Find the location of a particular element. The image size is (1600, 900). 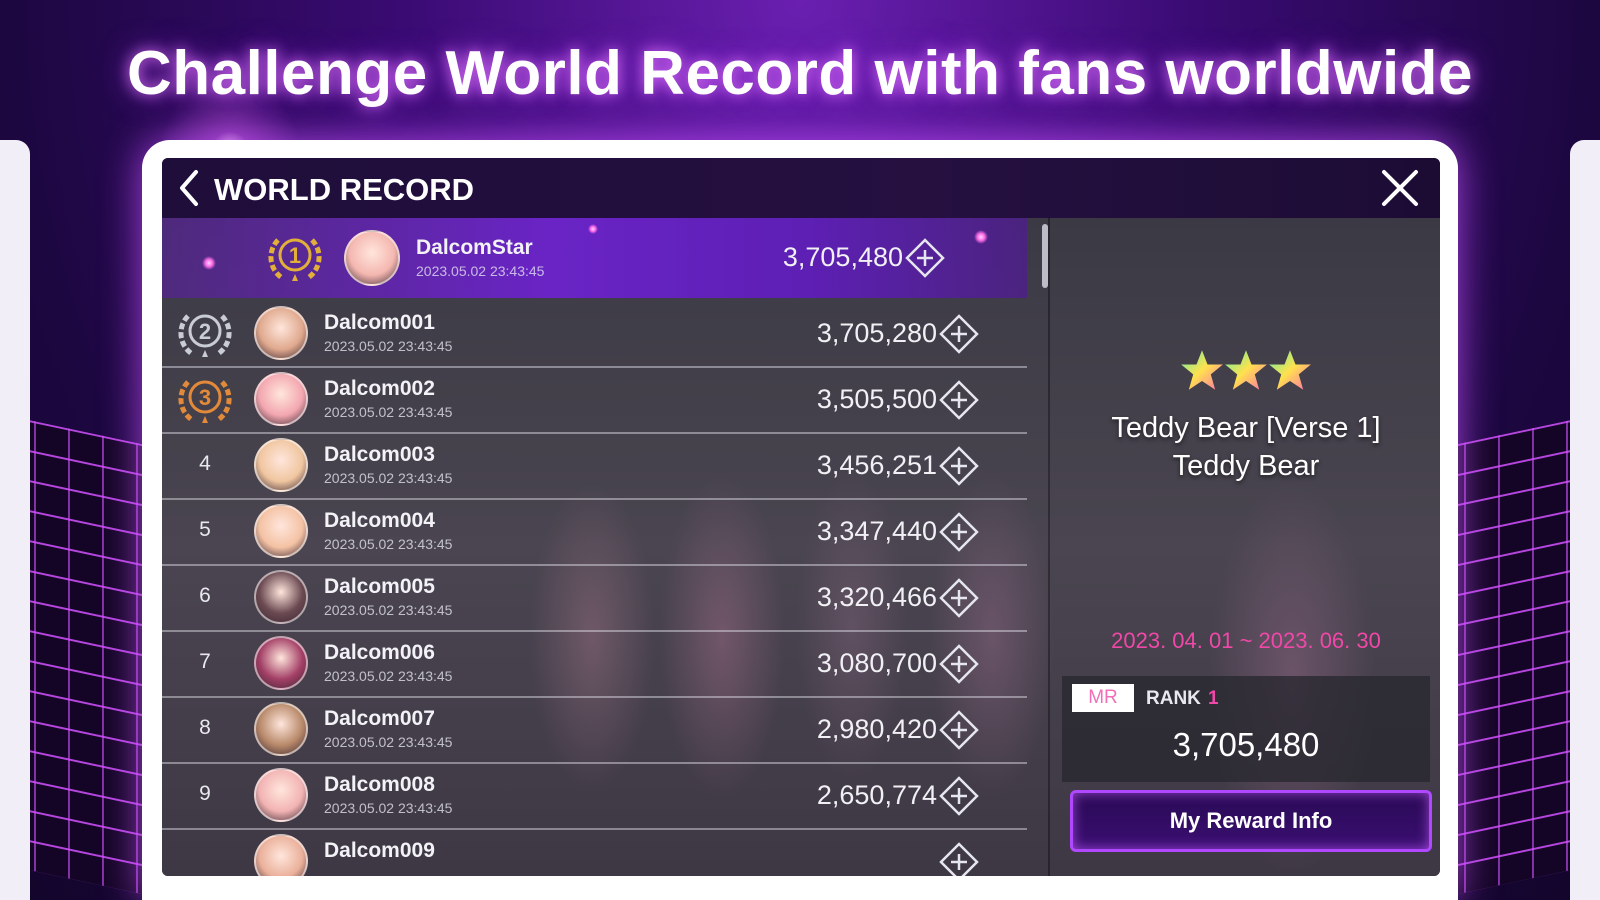

ranking-row: 9 Dalcom008 2023.05.02 23:43:45 2,650,774 is located at coordinates (594, 796).